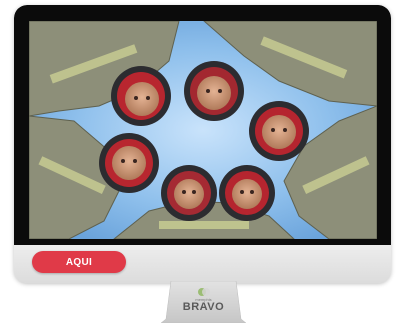  What do you see at coordinates (202, 264) in the screenshot?
I see `monitor-chin: AQUI` at bounding box center [202, 264].